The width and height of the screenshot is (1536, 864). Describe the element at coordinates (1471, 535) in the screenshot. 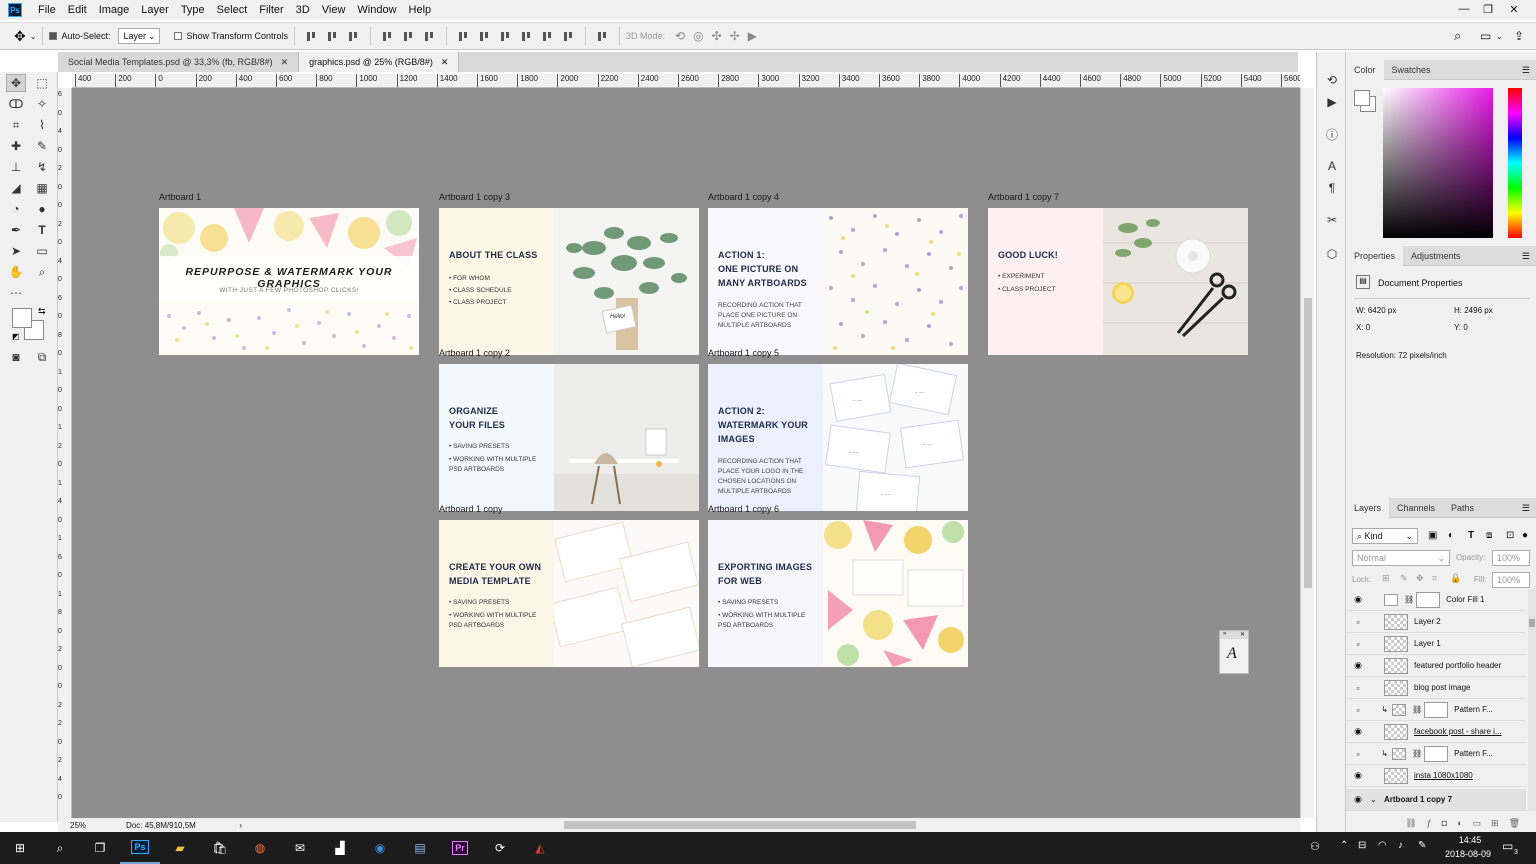

I see `filter-type-icon: T` at that location.